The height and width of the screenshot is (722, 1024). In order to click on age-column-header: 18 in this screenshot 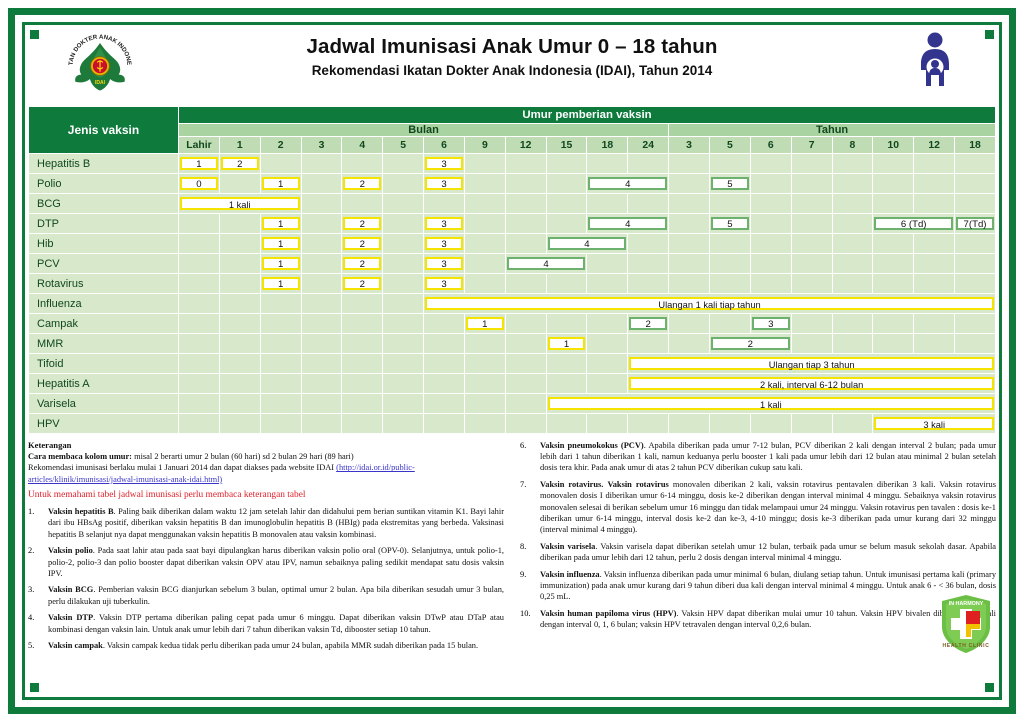, I will do `click(975, 145)`.